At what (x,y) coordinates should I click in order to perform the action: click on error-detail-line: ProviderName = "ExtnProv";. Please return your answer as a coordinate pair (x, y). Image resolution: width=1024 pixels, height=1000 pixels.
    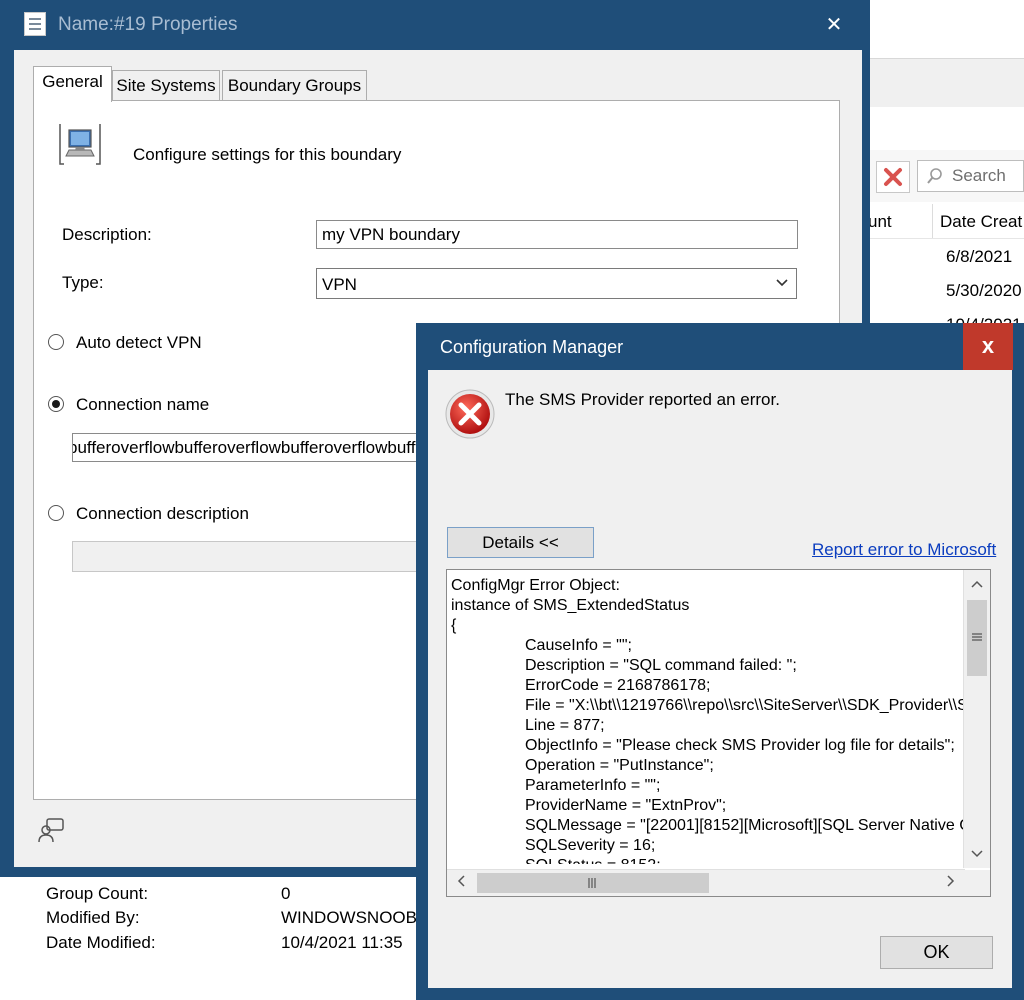
    Looking at the image, I should click on (626, 805).